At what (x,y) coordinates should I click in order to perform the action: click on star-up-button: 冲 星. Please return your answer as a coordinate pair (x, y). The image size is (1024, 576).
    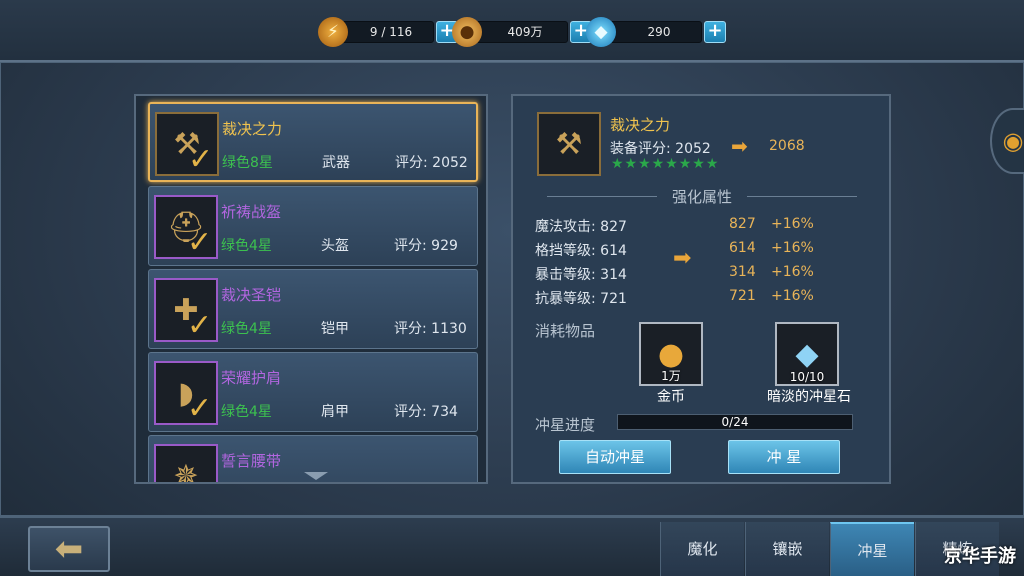
    Looking at the image, I should click on (784, 457).